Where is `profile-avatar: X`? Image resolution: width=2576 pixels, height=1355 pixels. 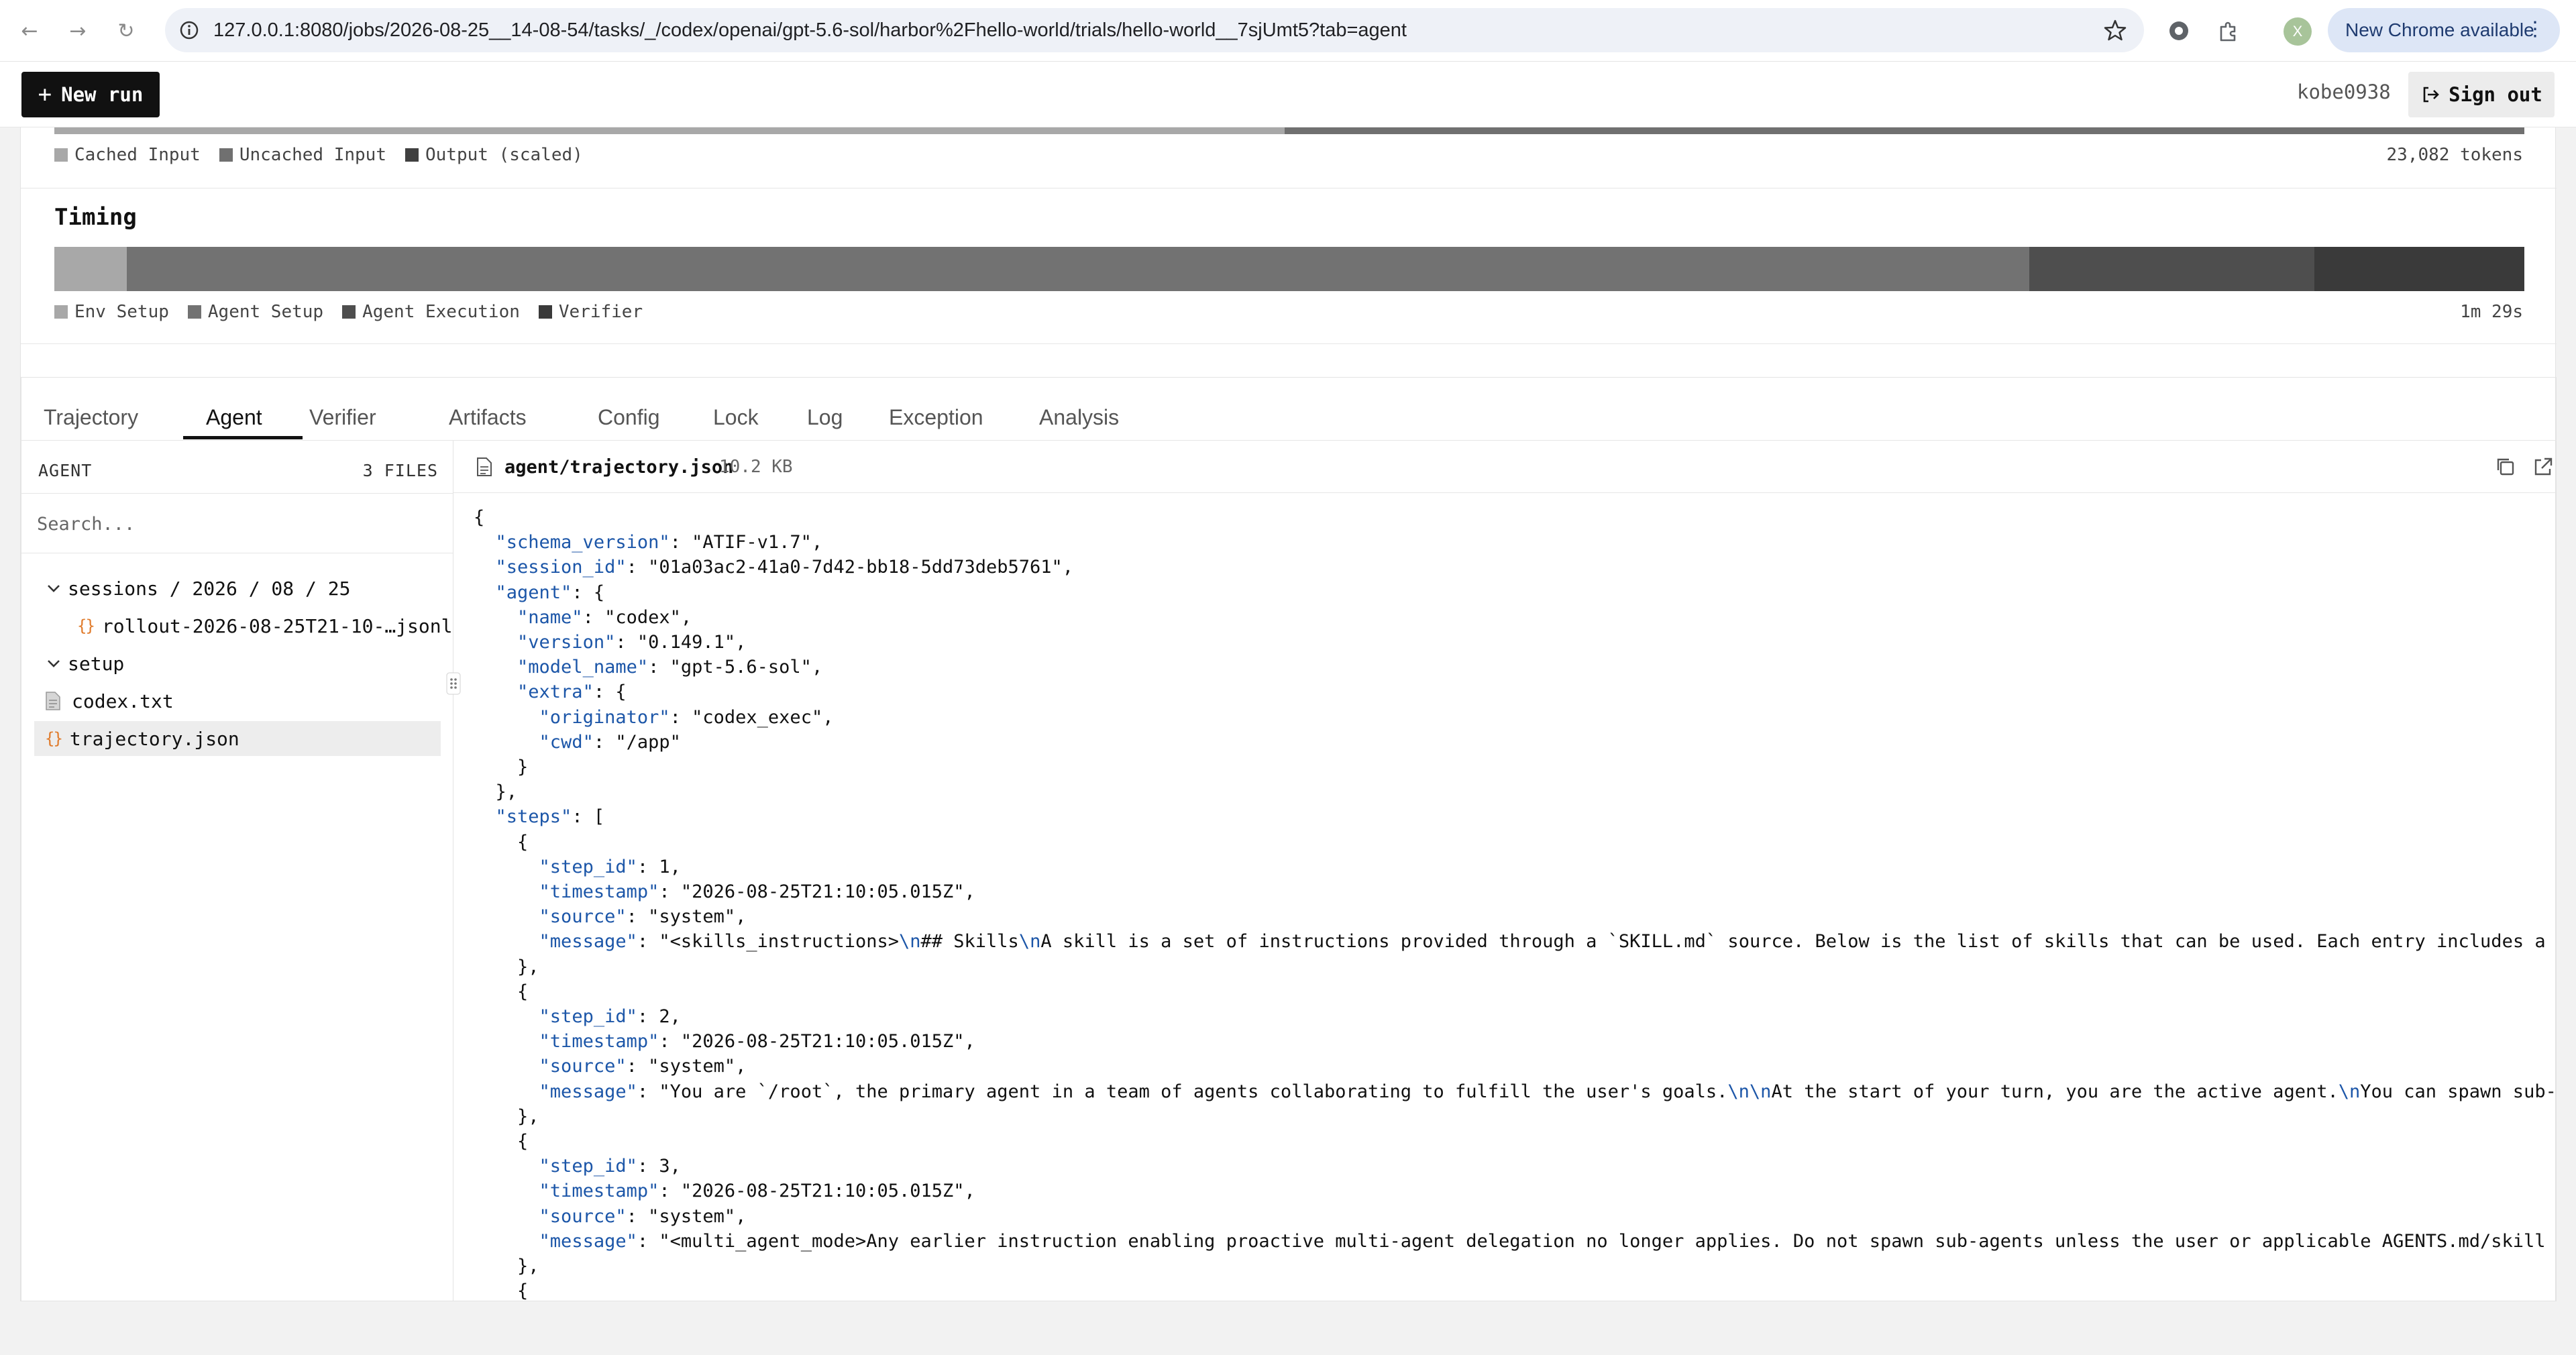
profile-avatar: X is located at coordinates (2298, 32).